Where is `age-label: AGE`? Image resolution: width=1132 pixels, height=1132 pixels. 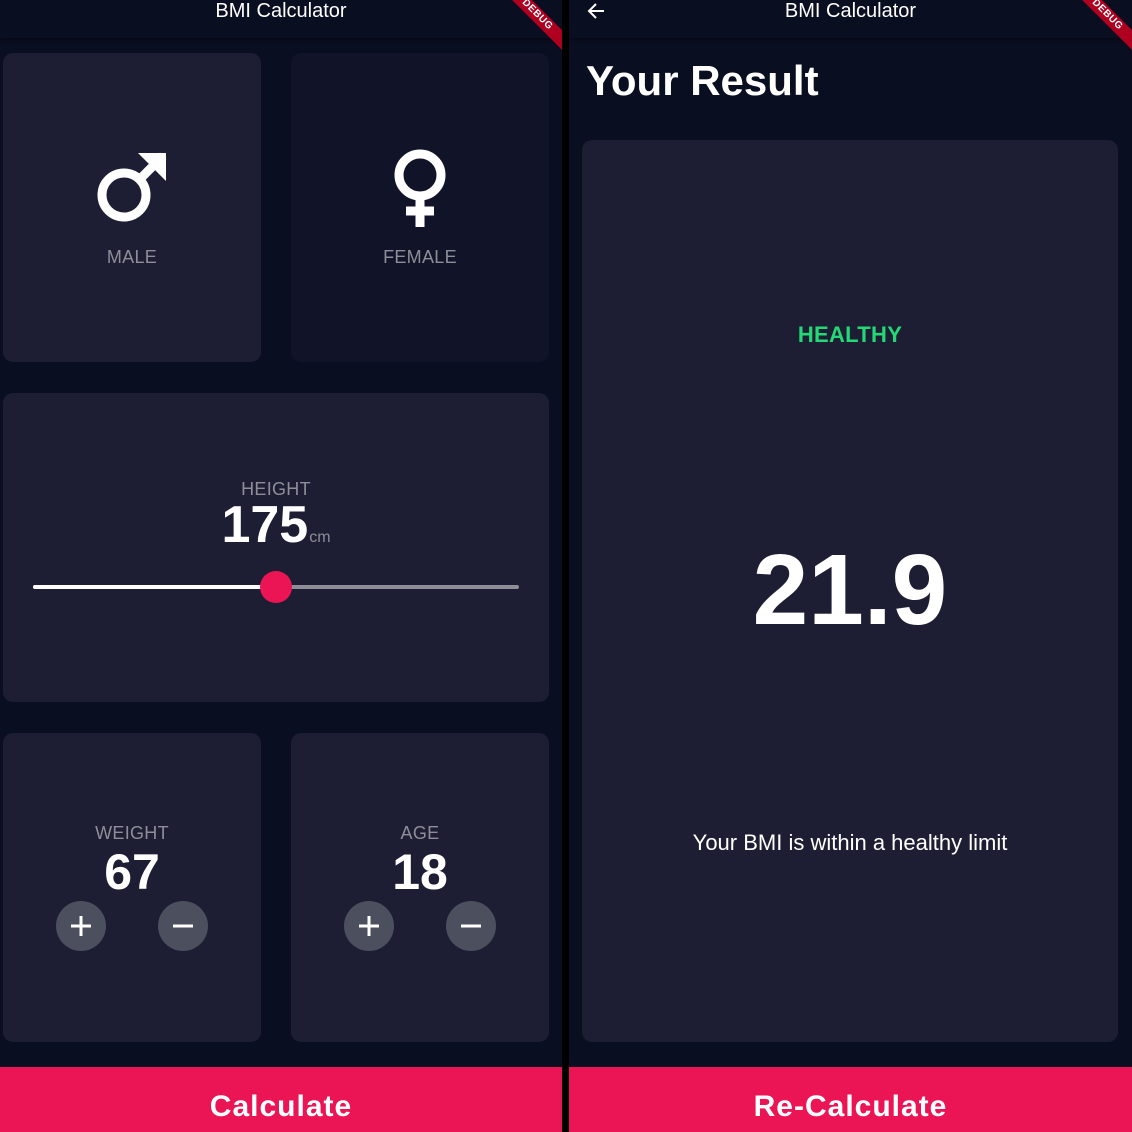
age-label: AGE is located at coordinates (420, 833).